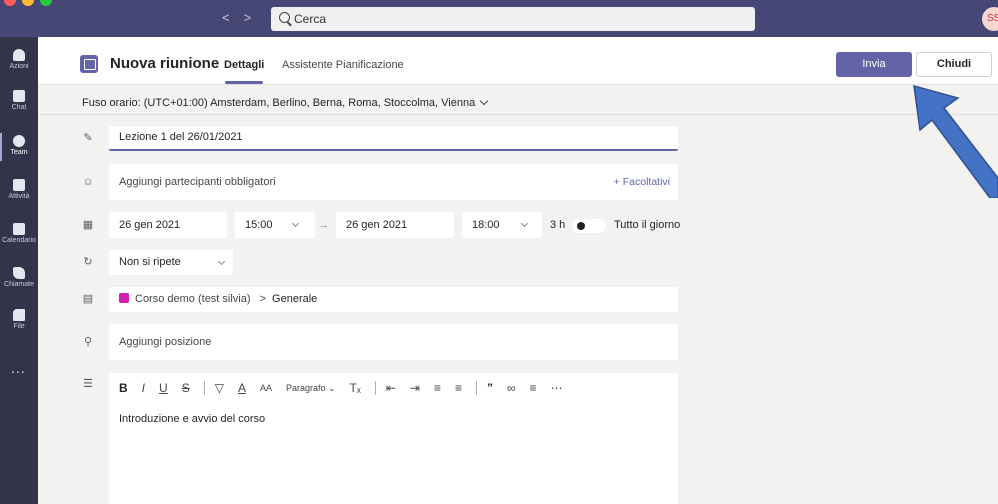  What do you see at coordinates (990, 19) in the screenshot?
I see `avatar: SS` at bounding box center [990, 19].